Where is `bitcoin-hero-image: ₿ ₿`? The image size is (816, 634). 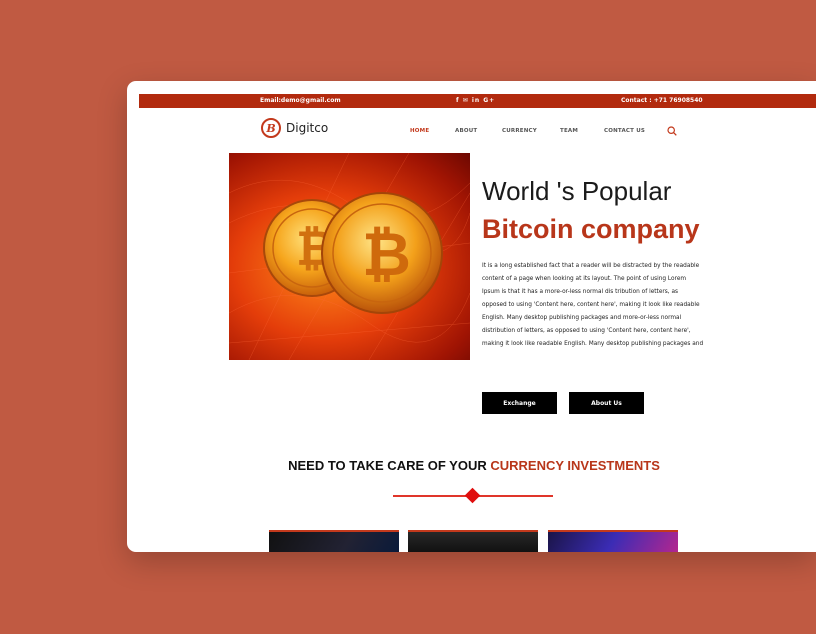 bitcoin-hero-image: ₿ ₿ is located at coordinates (349, 256).